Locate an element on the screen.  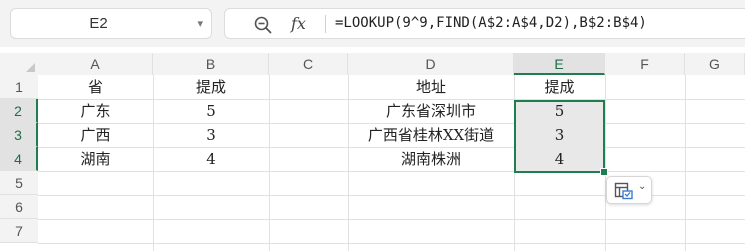
column-header-c: C is located at coordinates (308, 64).